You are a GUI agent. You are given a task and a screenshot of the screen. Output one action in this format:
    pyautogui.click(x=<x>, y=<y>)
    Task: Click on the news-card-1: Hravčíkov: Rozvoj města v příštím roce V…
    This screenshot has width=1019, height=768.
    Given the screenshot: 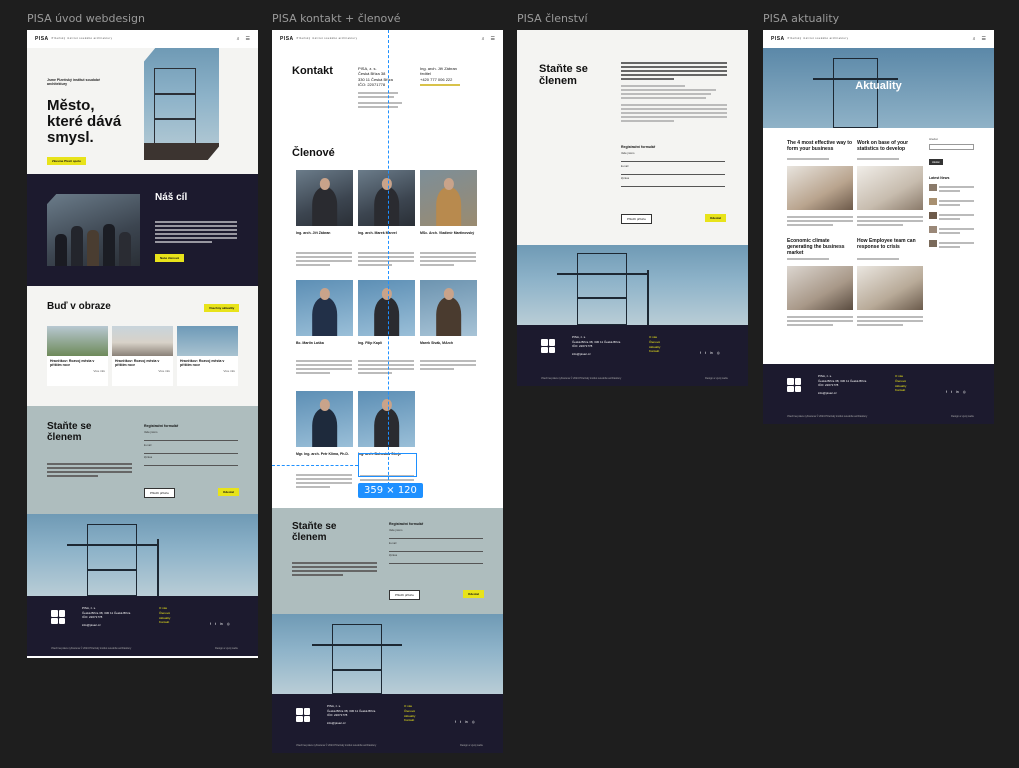 What is the action you would take?
    pyautogui.click(x=77, y=356)
    